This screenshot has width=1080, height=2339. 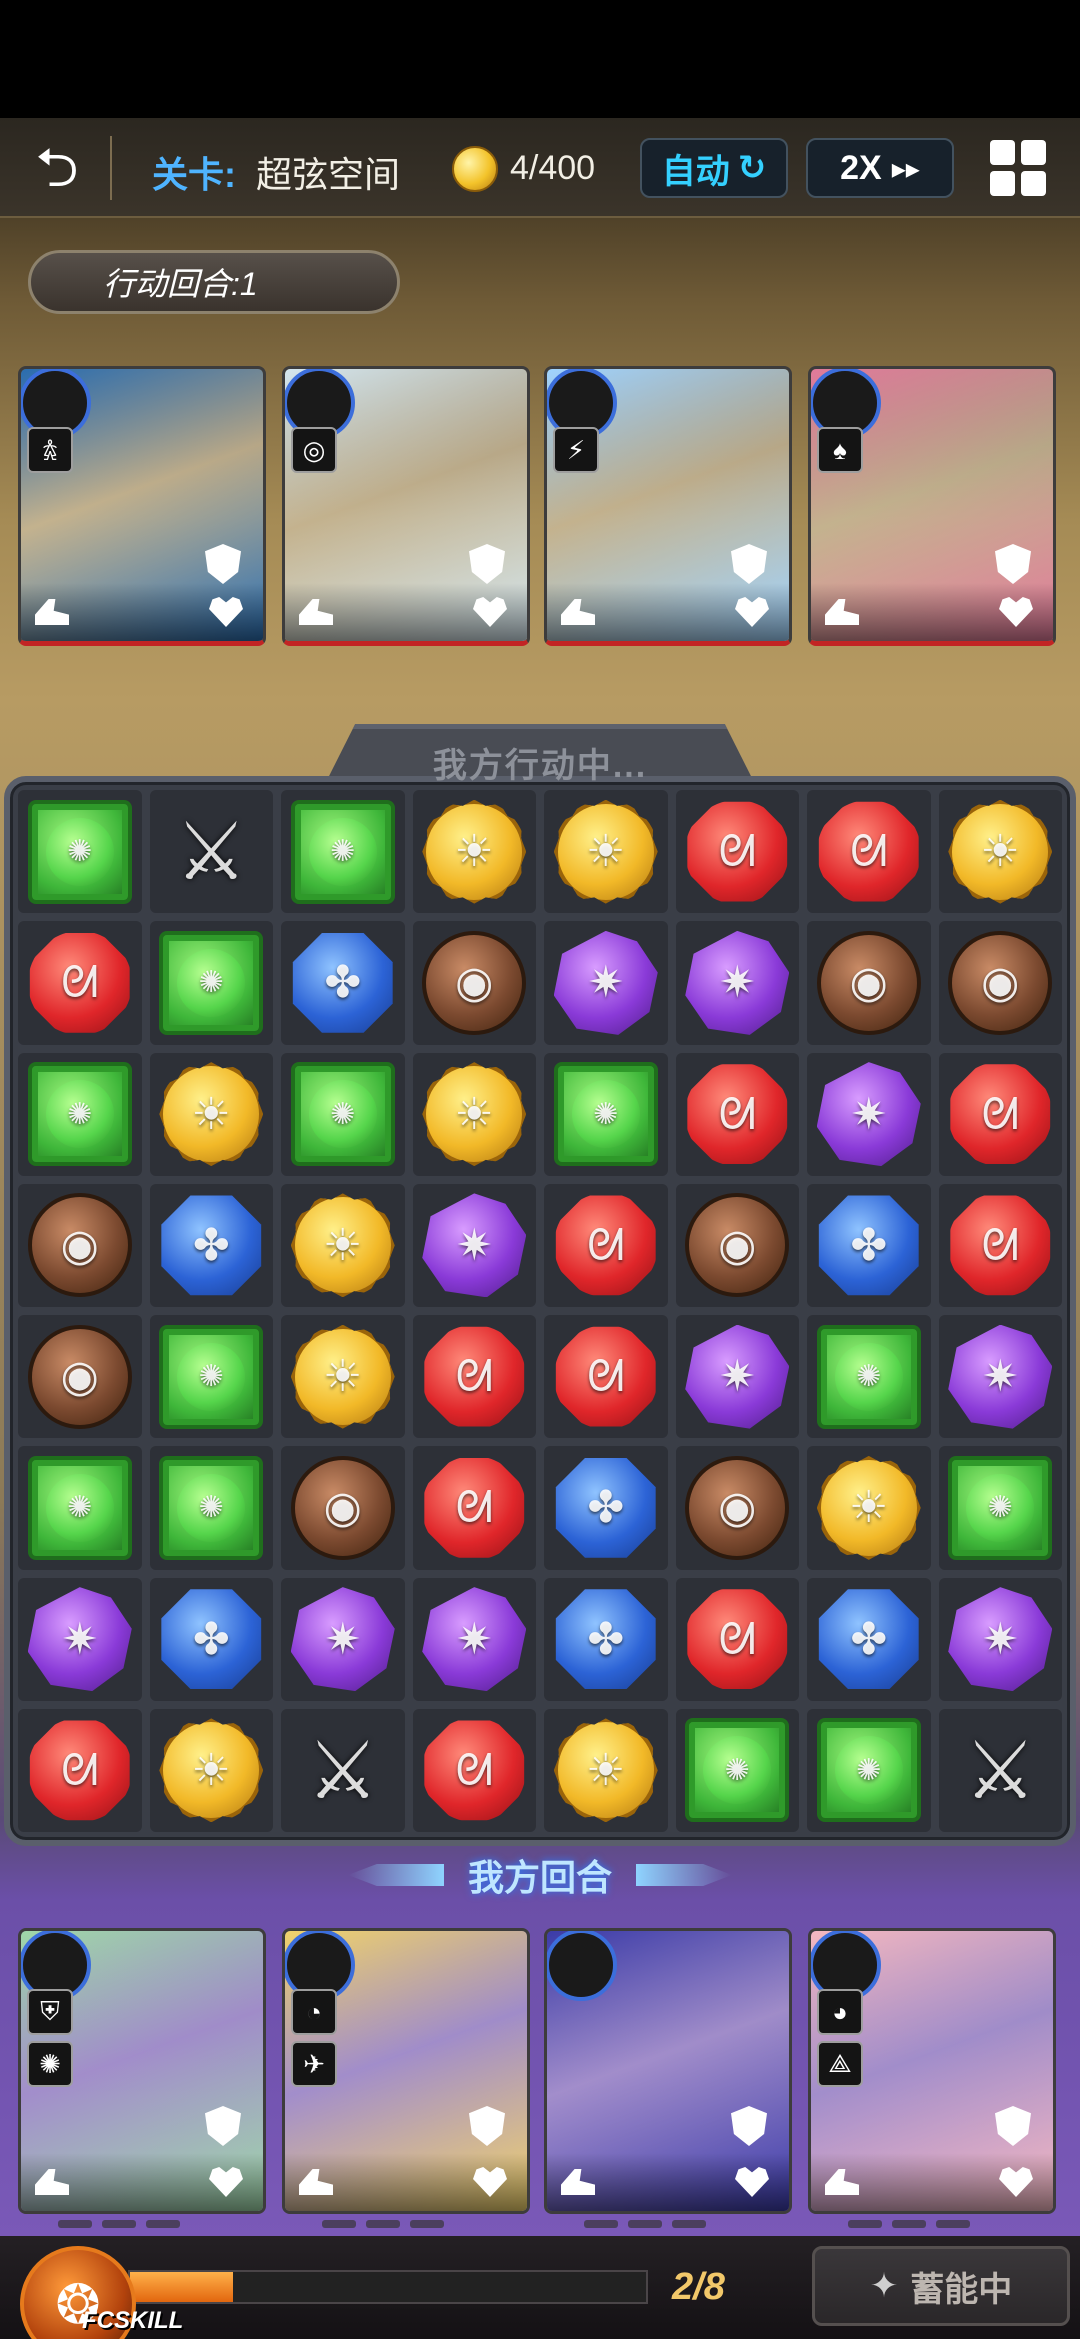 I want to click on auto-button: 自动 ↻, so click(x=714, y=168).